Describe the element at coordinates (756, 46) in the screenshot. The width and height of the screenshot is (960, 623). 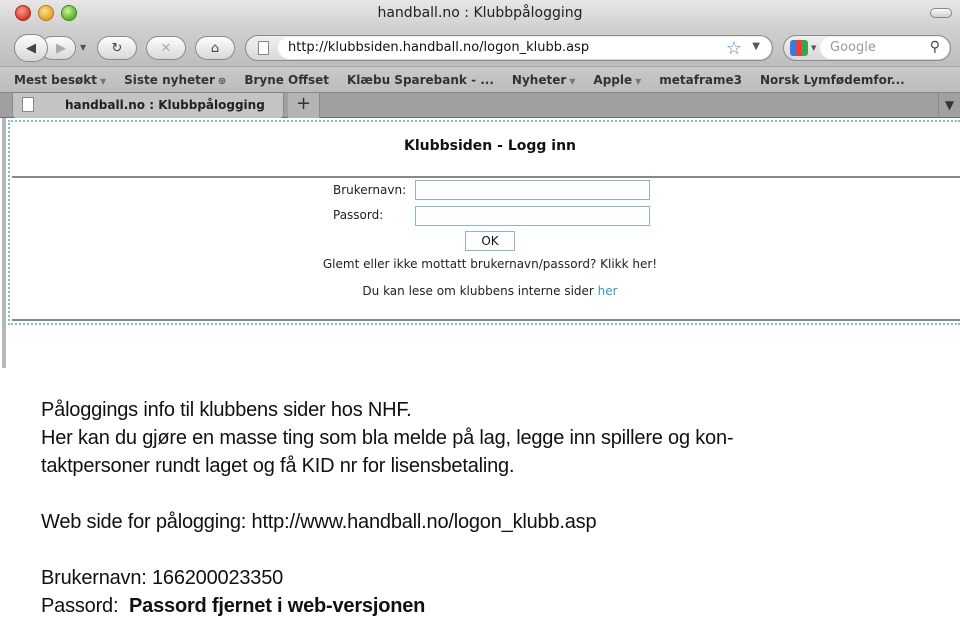
I see `url-dropdown-icon: ▼` at that location.